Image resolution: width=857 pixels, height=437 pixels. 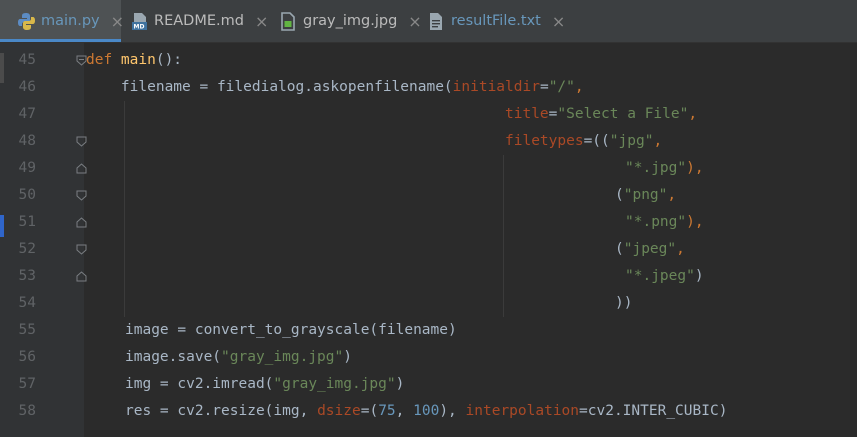 What do you see at coordinates (623, 114) in the screenshot?
I see `string-literal: "Select a File"` at bounding box center [623, 114].